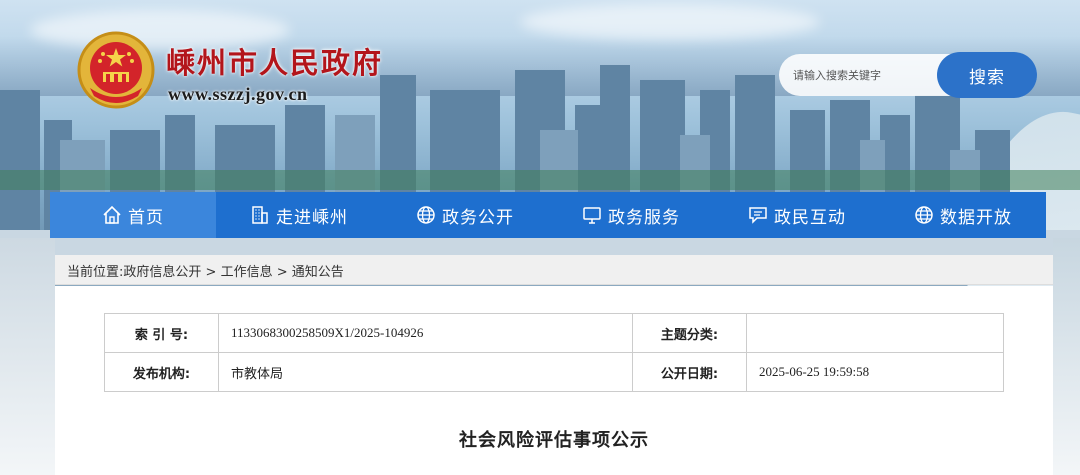  What do you see at coordinates (116, 70) in the screenshot?
I see `national-emblem-icon` at bounding box center [116, 70].